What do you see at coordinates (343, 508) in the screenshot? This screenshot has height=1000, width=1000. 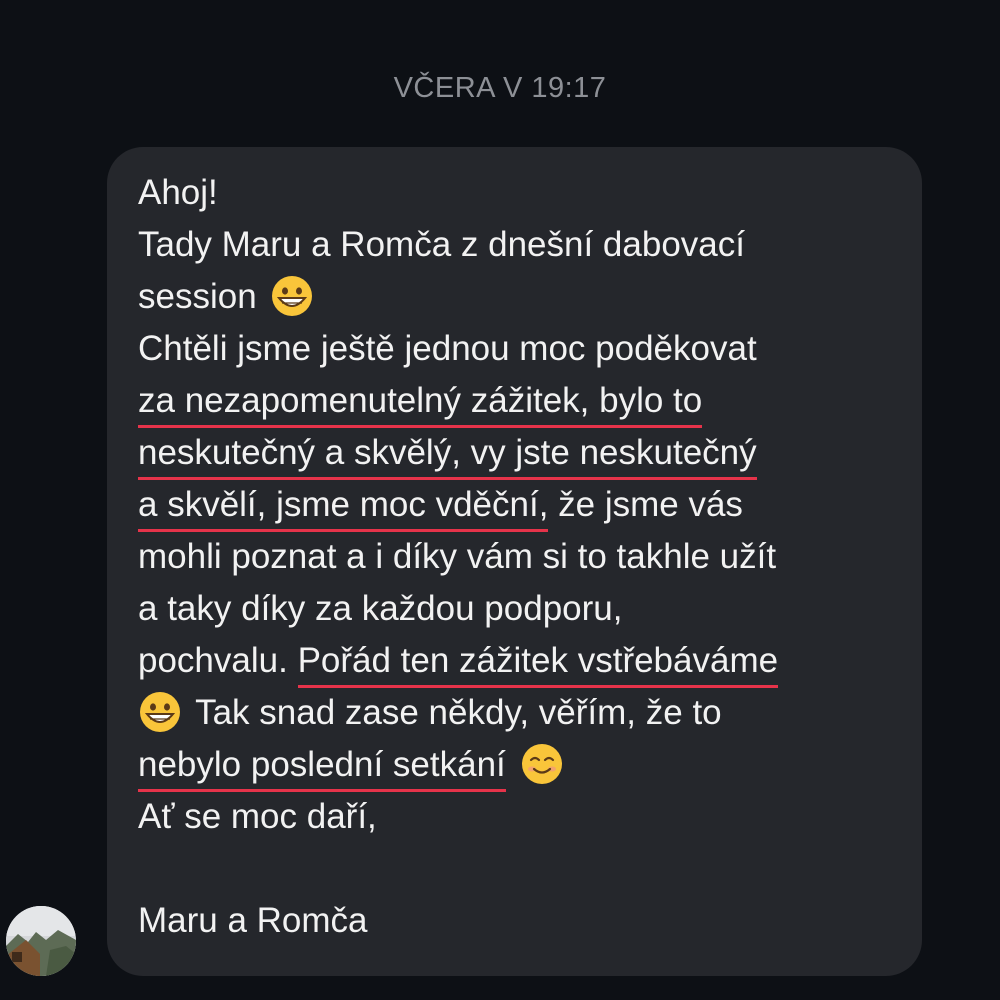 I see `highlighted-text: a skvělí, jsme moc vděční,` at bounding box center [343, 508].